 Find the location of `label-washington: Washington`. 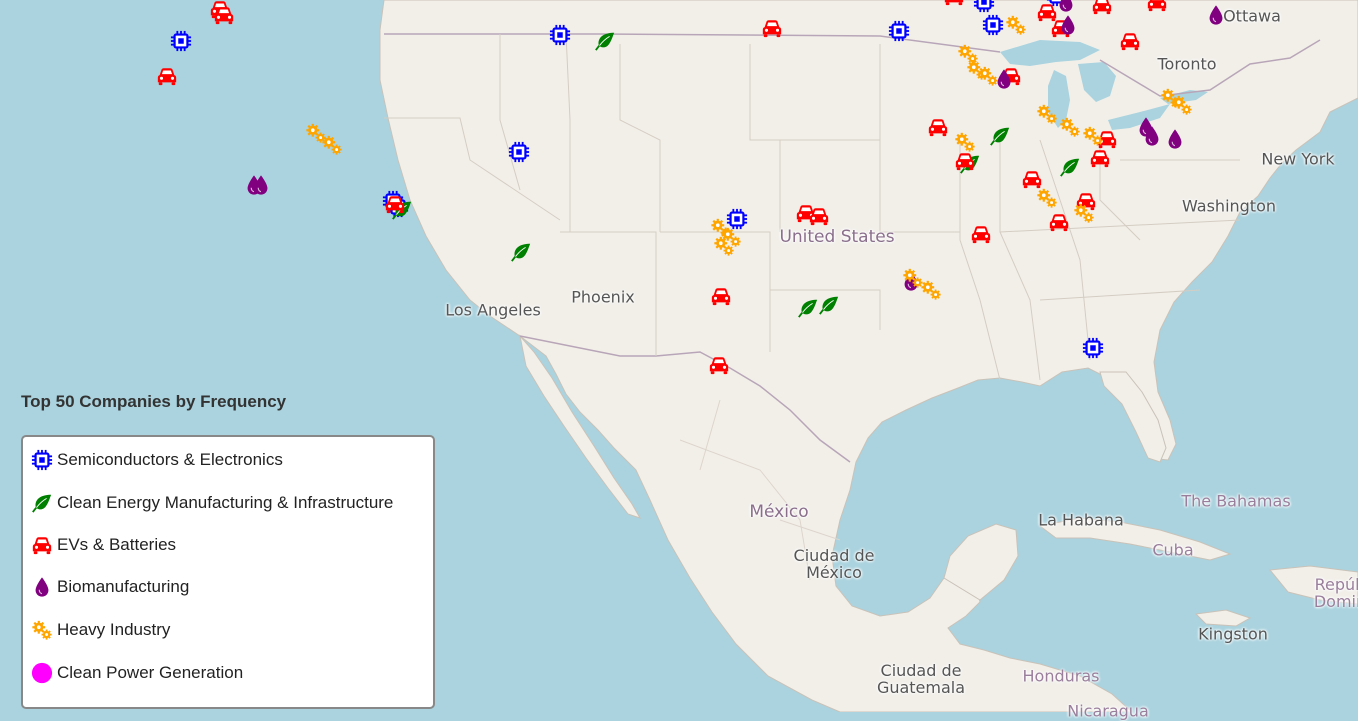

label-washington: Washington is located at coordinates (1229, 207).